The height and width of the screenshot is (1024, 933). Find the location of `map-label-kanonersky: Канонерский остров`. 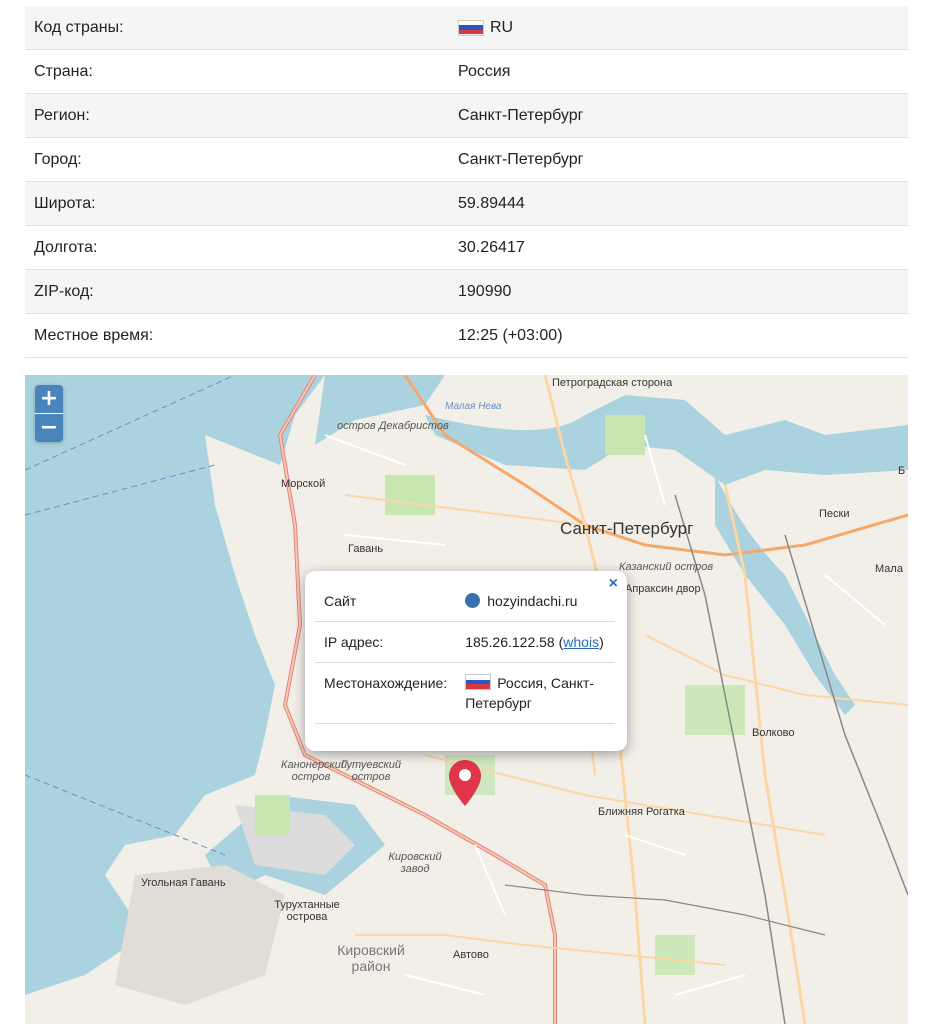

map-label-kanonersky: Канонерский остров is located at coordinates (314, 771).